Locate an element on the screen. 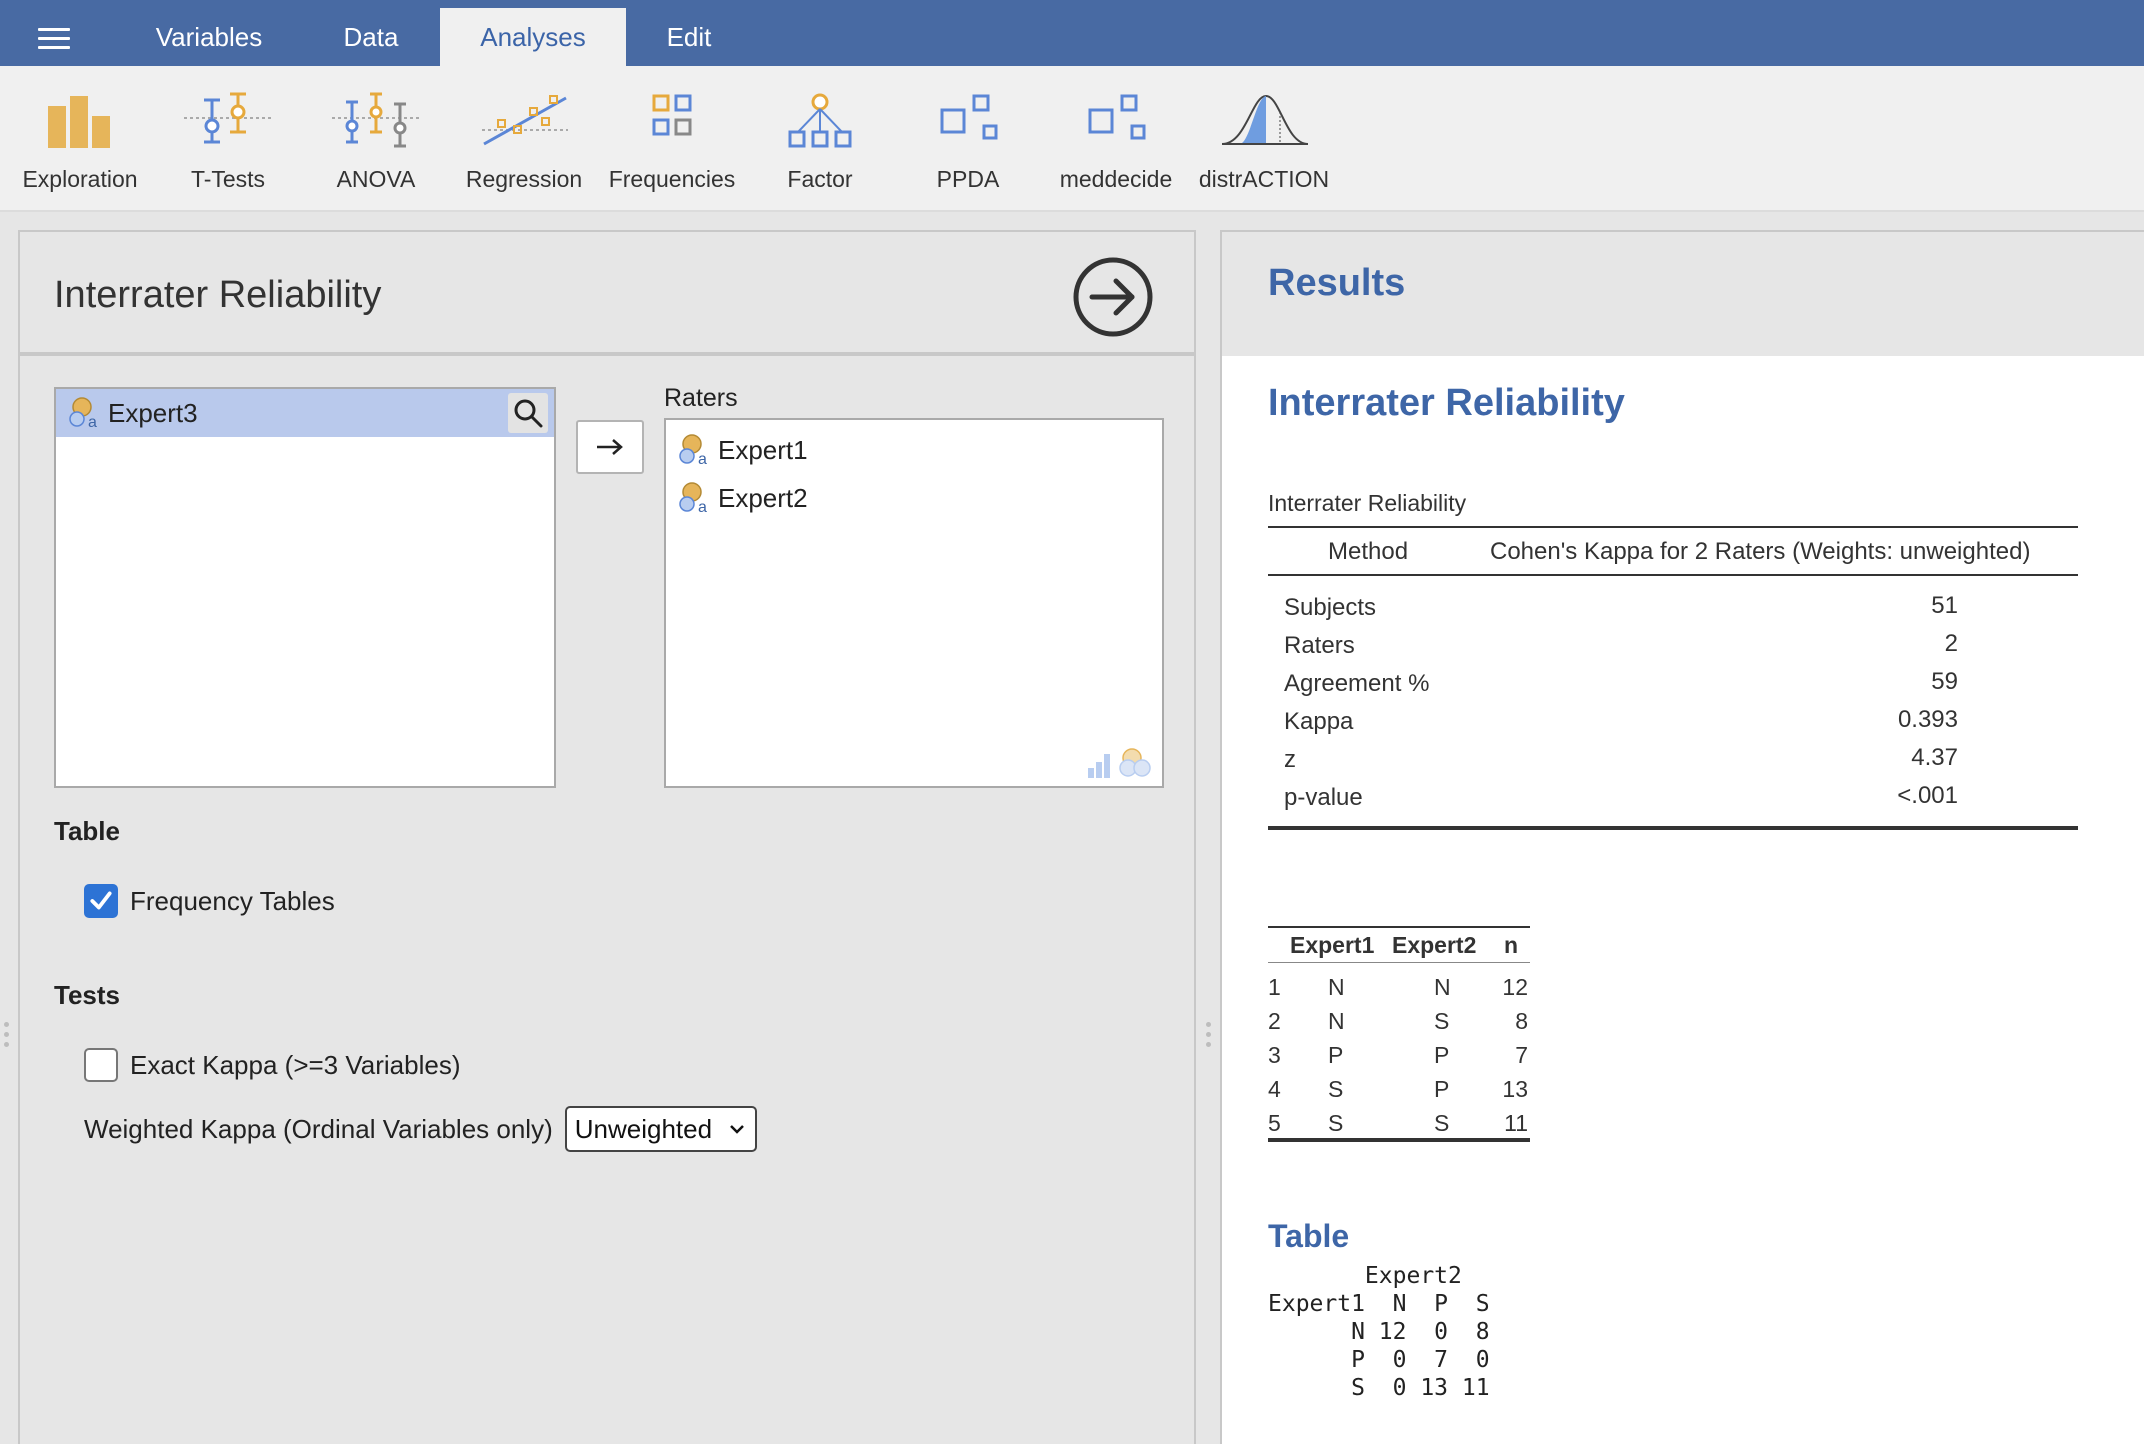 The height and width of the screenshot is (1444, 2144). weighted-kappa-label: Weighted Kappa (Ordinal Variables only) is located at coordinates (318, 1128).